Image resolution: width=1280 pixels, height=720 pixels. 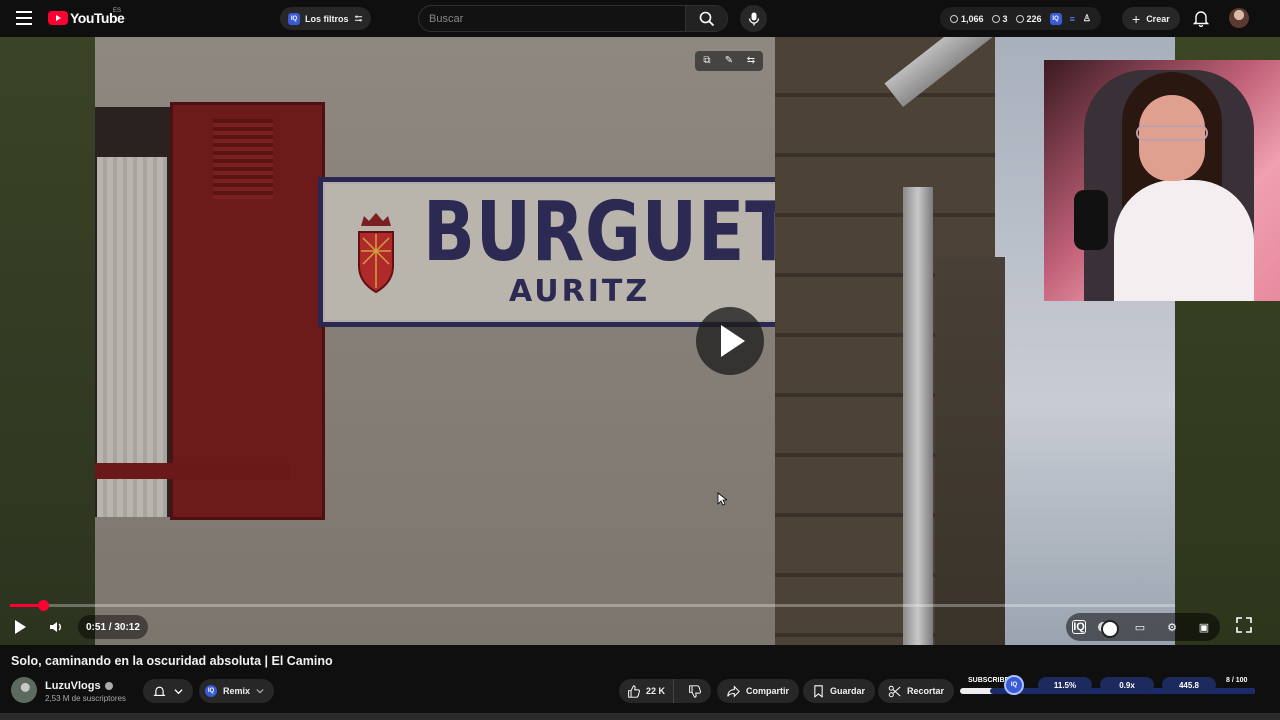 What do you see at coordinates (1172, 133) in the screenshot?
I see `glasses` at bounding box center [1172, 133].